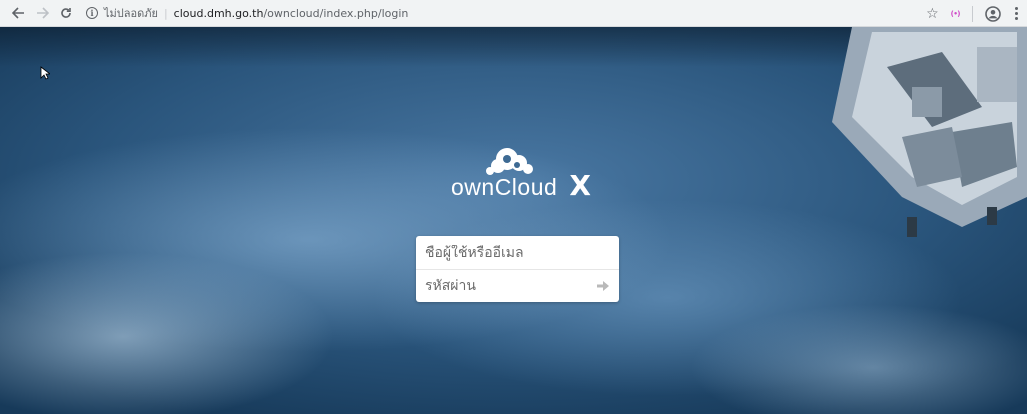 Image resolution: width=1027 pixels, height=414 pixels. I want to click on back-button, so click(18, 13).